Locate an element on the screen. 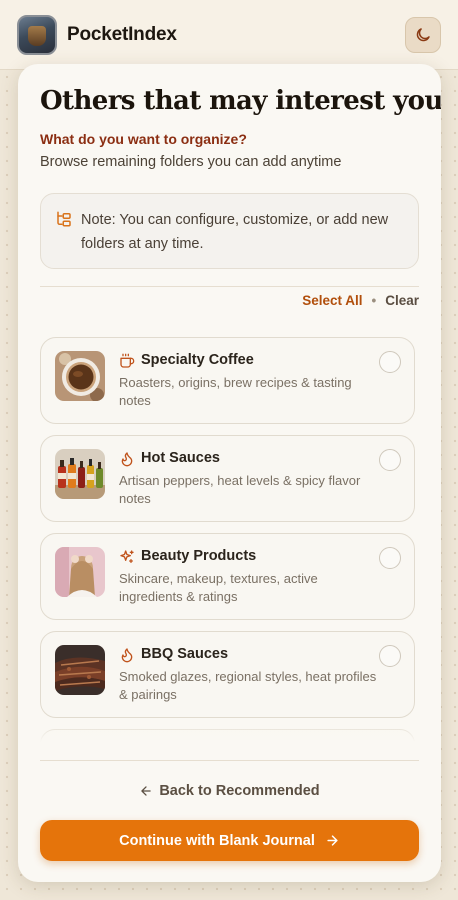  list-fade is located at coordinates (227, 732).